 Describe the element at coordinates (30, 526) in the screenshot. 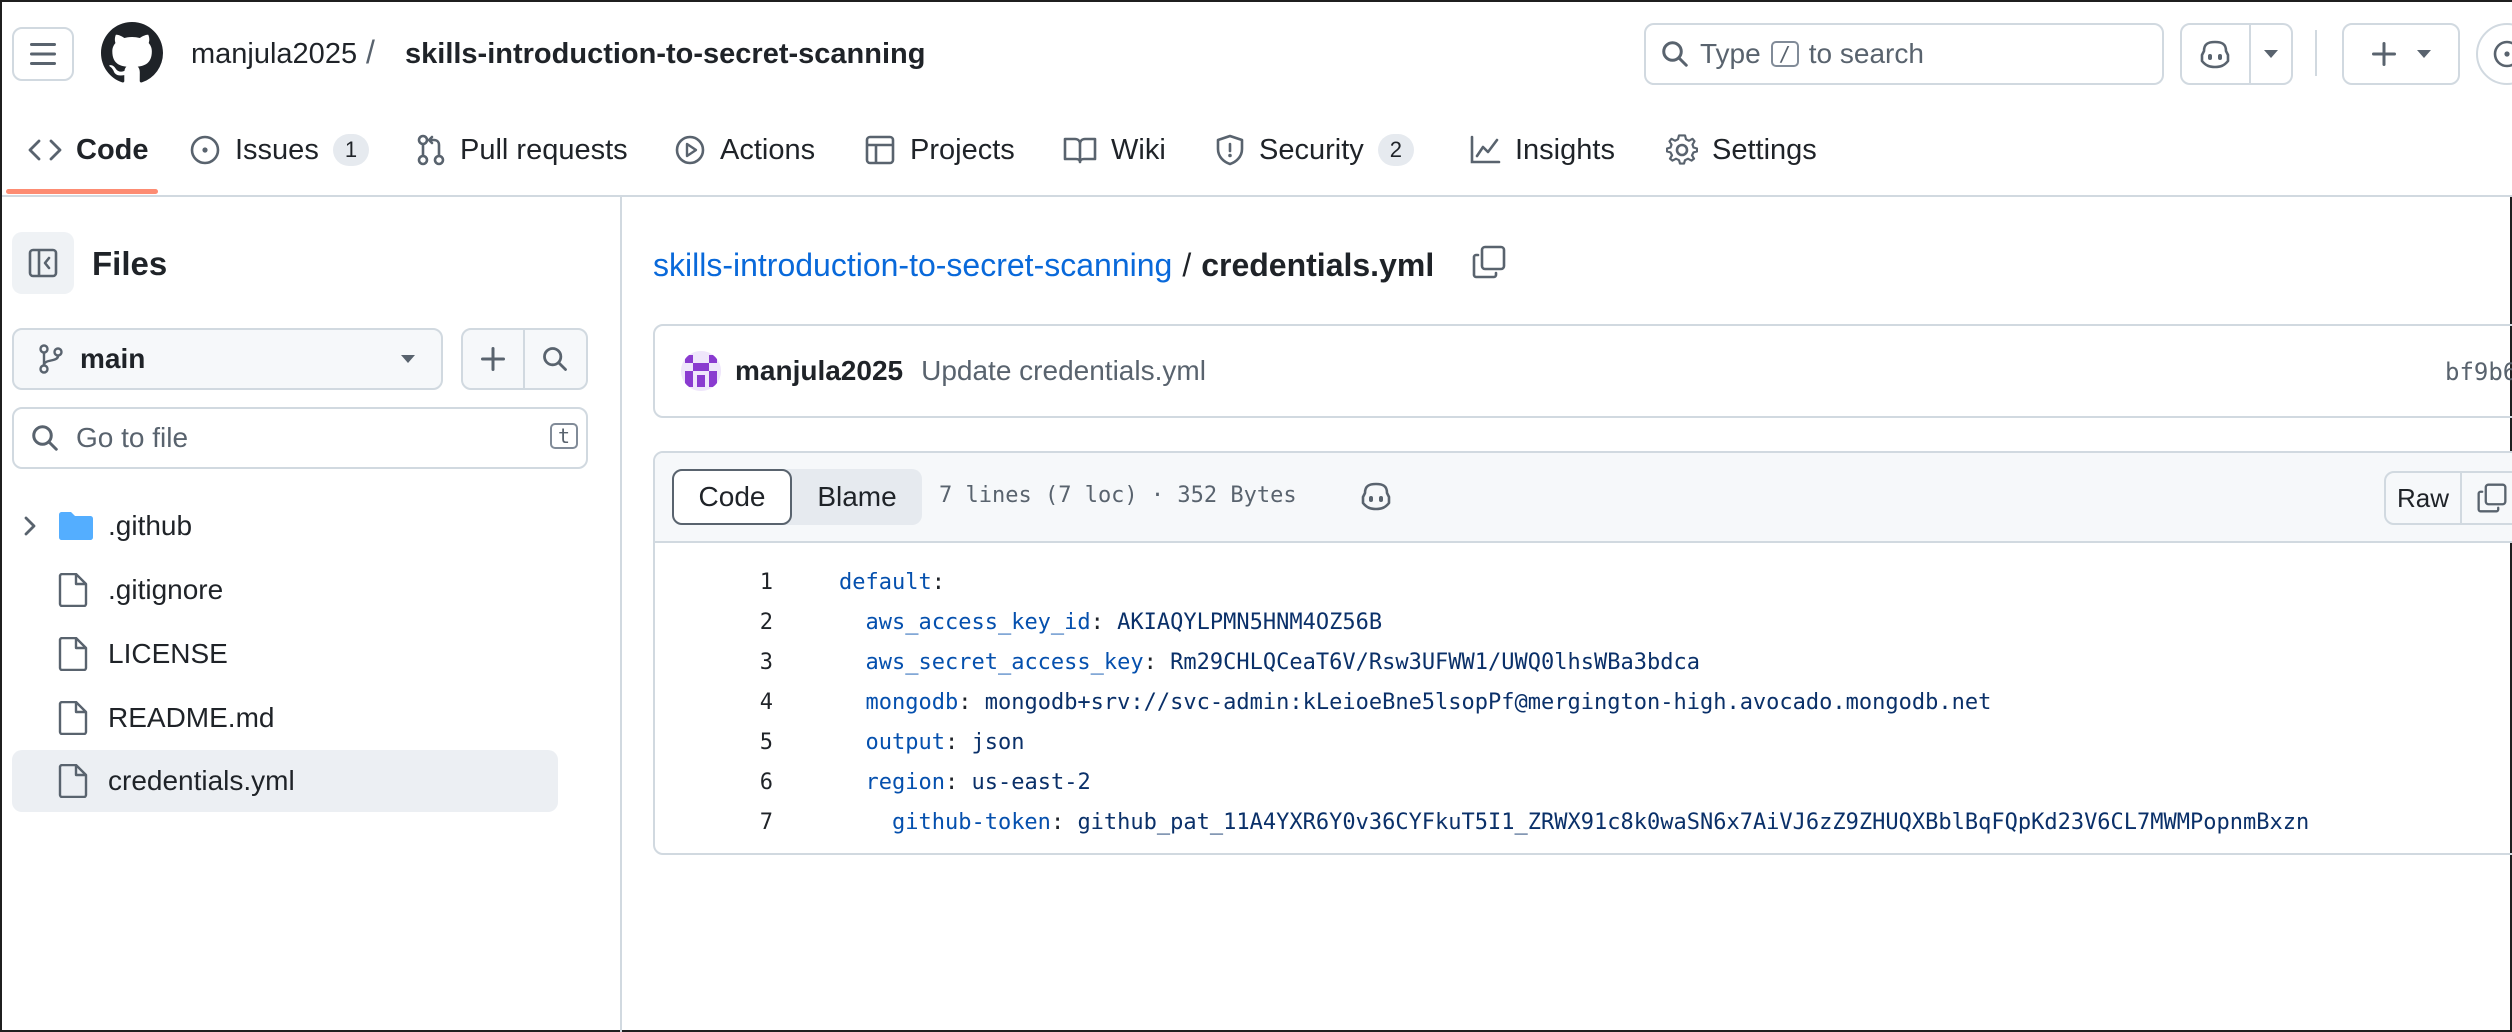

I see `chevron-right-icon` at that location.